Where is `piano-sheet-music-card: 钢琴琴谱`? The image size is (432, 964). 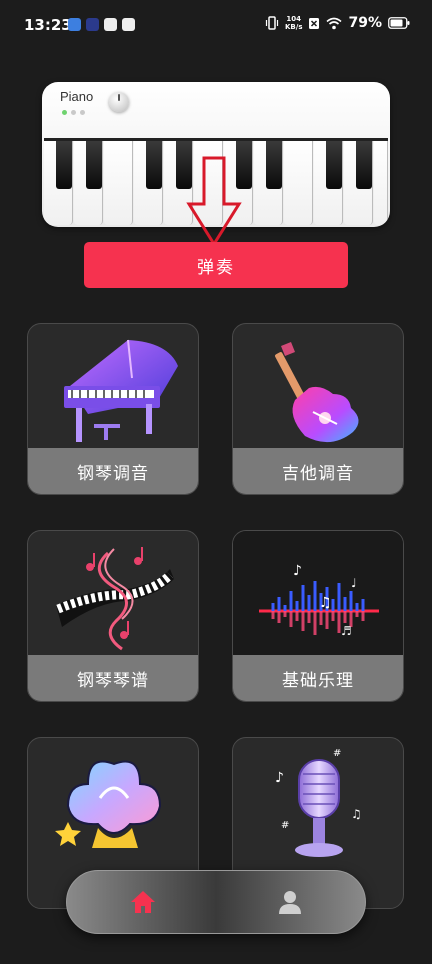 piano-sheet-music-card: 钢琴琴谱 is located at coordinates (113, 616).